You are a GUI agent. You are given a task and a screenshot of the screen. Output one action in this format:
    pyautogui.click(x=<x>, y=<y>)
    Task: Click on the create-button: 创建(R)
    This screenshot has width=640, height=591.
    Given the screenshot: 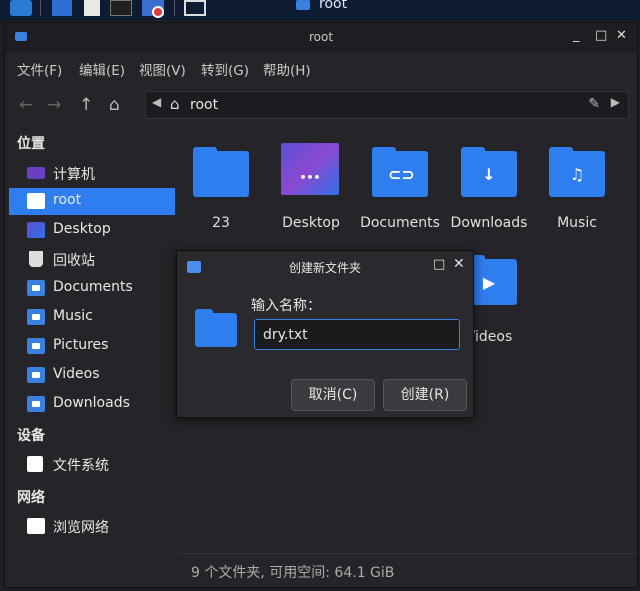 What is the action you would take?
    pyautogui.click(x=425, y=395)
    